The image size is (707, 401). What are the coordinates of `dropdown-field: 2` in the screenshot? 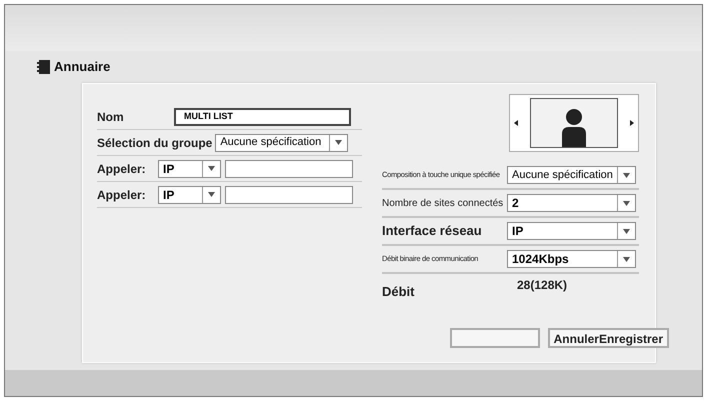 It's located at (571, 203).